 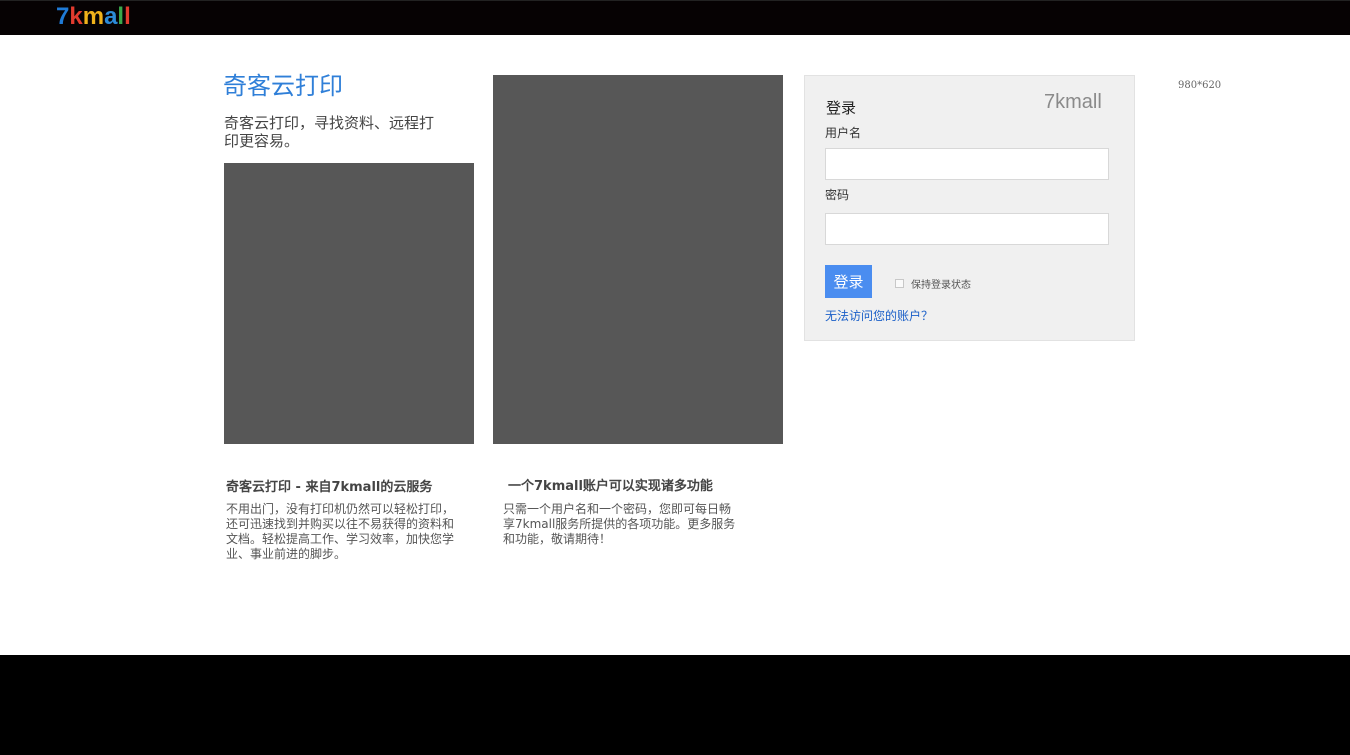 I want to click on page-subtitle: 奇客云打印，寻找资料、远程打印更容易。, so click(x=329, y=132).